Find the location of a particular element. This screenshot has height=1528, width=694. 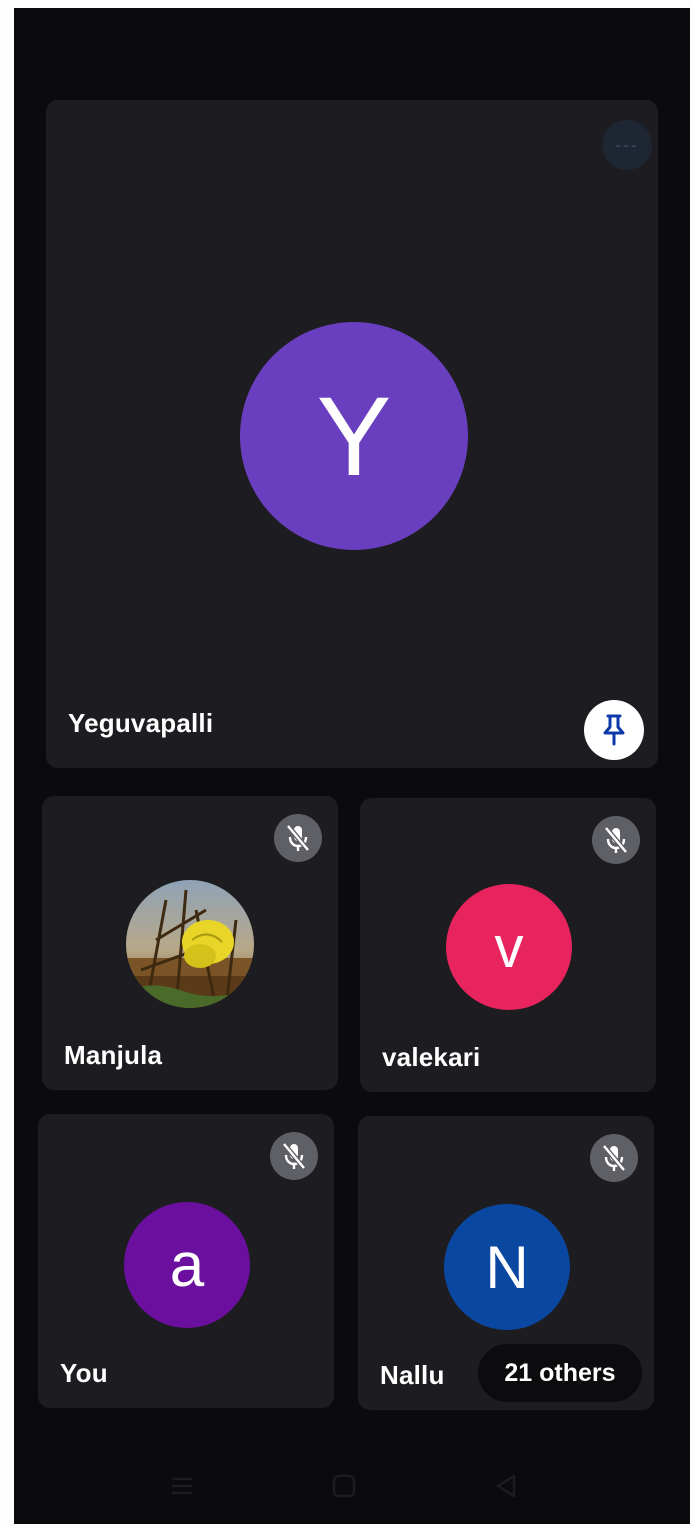

avatar-initial: v is located at coordinates (509, 947).